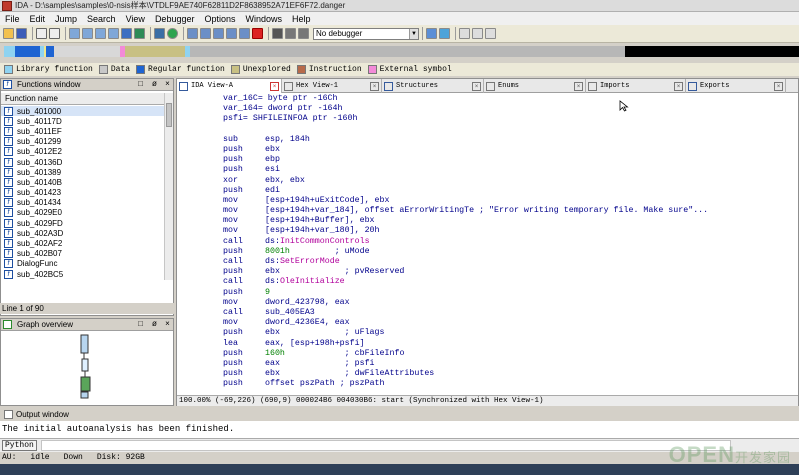 The image size is (799, 475). What do you see at coordinates (8, 33) in the screenshot?
I see `open-icon` at bounding box center [8, 33].